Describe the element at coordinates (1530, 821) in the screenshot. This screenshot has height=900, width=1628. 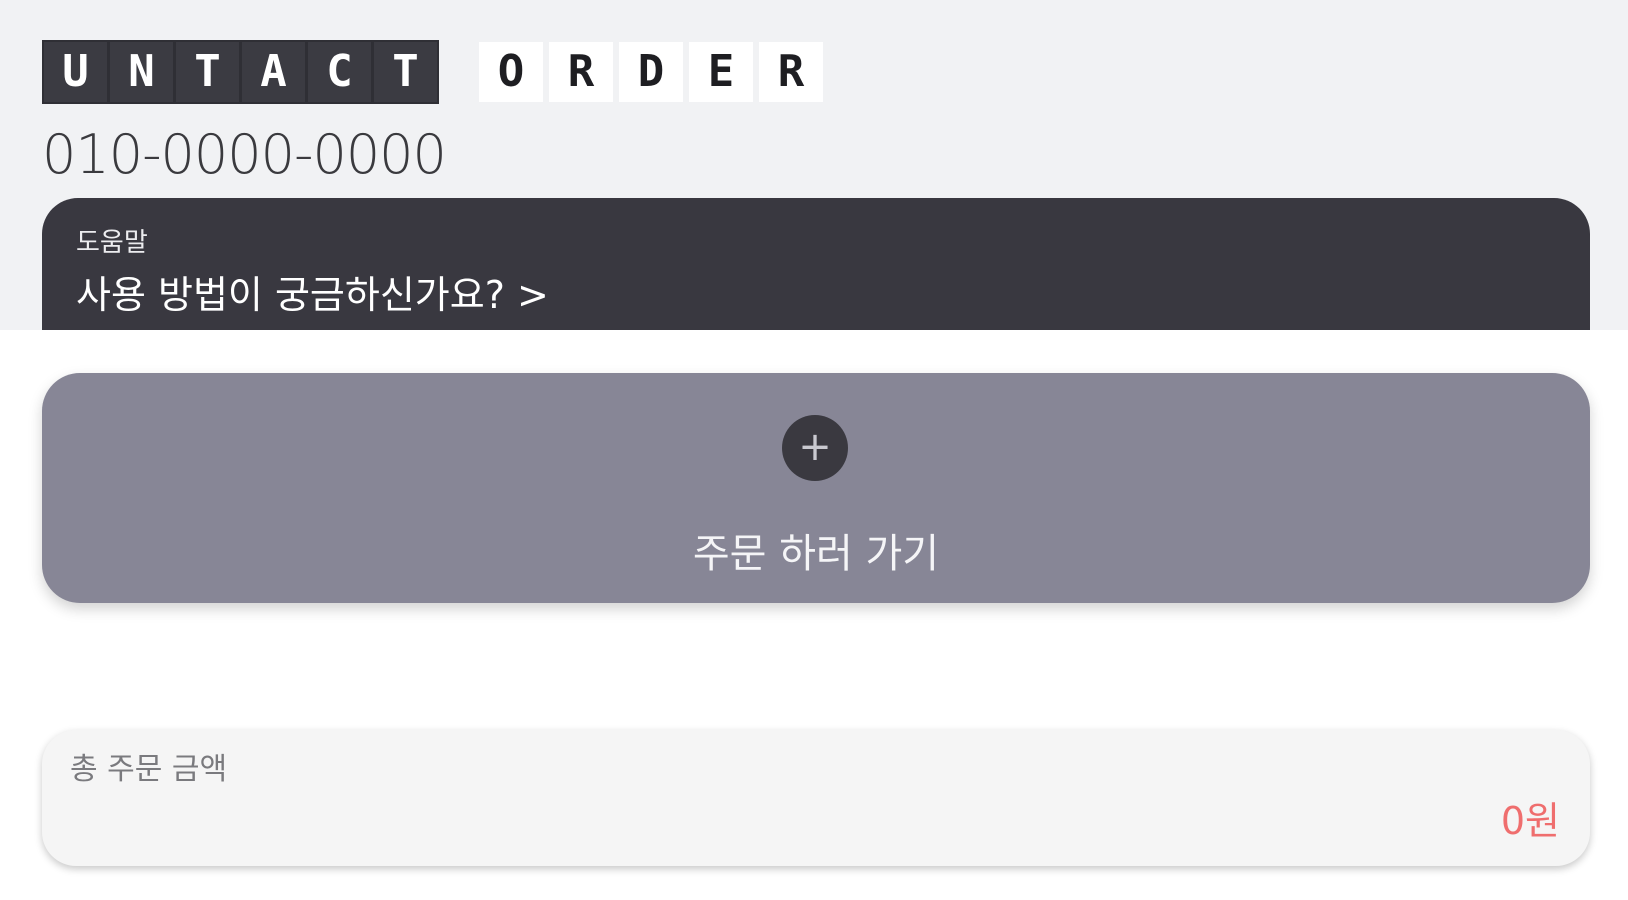
I see `total-amount-value: 0원` at that location.